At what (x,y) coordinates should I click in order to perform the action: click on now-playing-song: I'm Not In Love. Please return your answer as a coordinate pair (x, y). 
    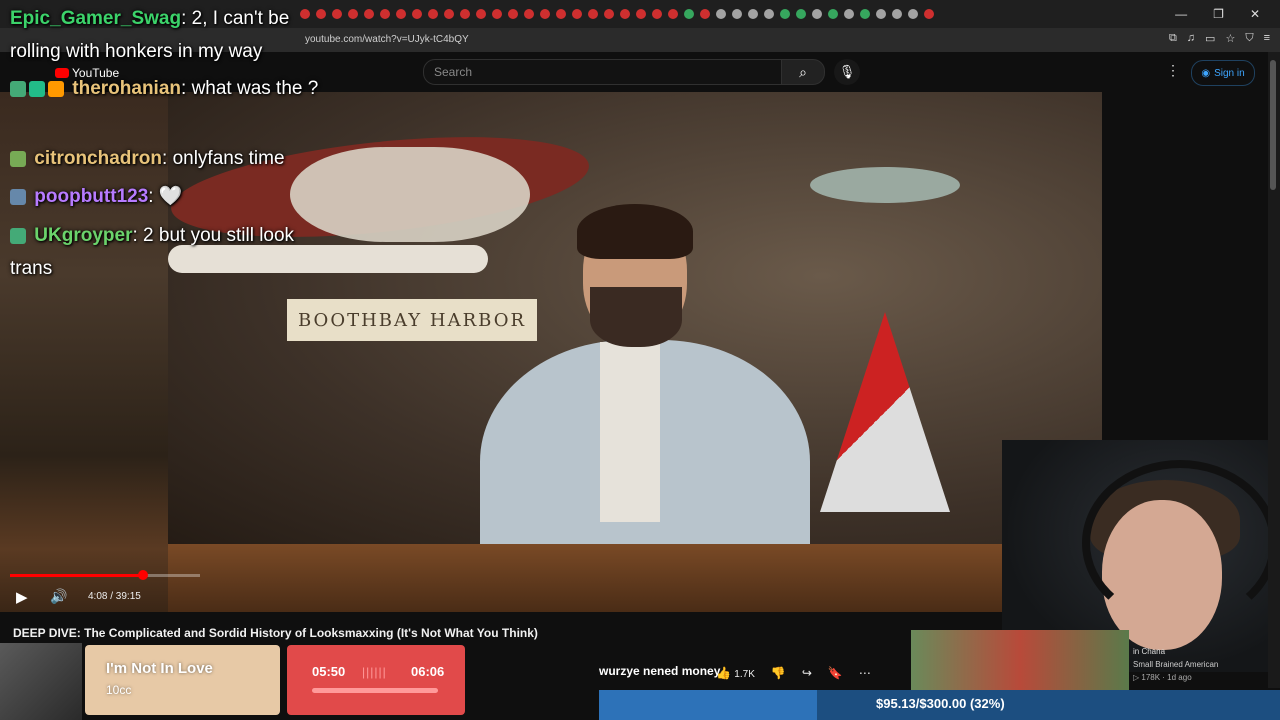
    Looking at the image, I should click on (159, 668).